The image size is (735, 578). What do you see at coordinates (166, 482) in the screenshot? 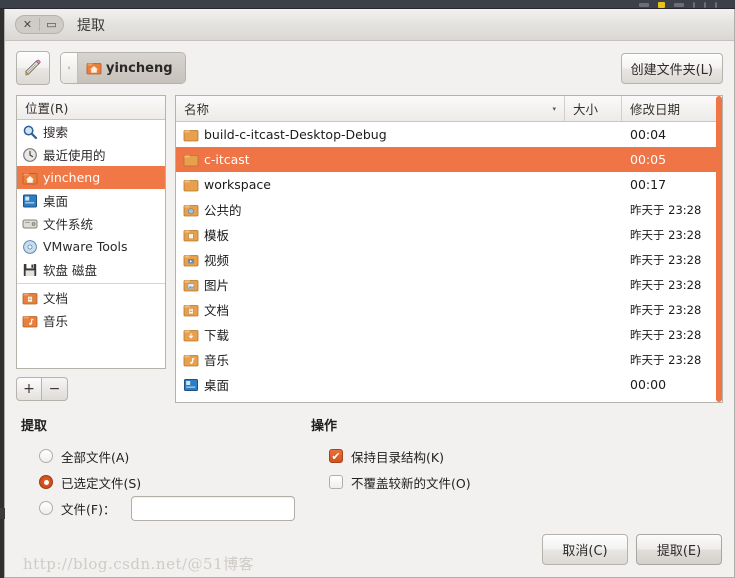
I see `radio-selected-files: 已选定文件(S)` at bounding box center [166, 482].